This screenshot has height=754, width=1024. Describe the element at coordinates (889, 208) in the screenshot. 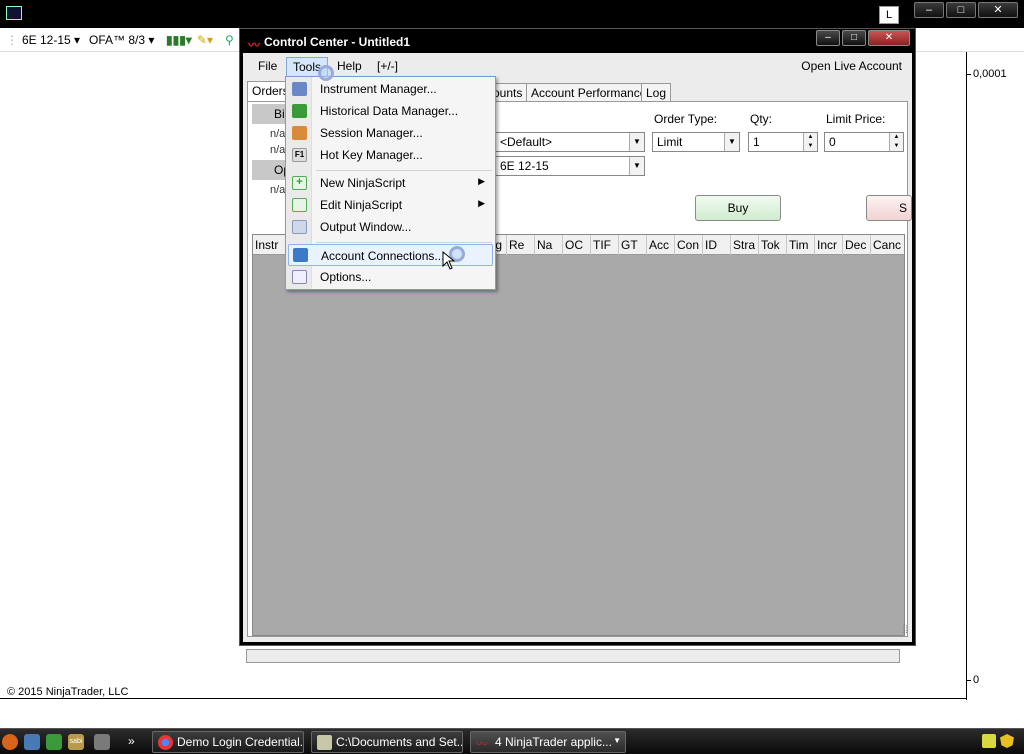

I see `sell-button: S` at that location.